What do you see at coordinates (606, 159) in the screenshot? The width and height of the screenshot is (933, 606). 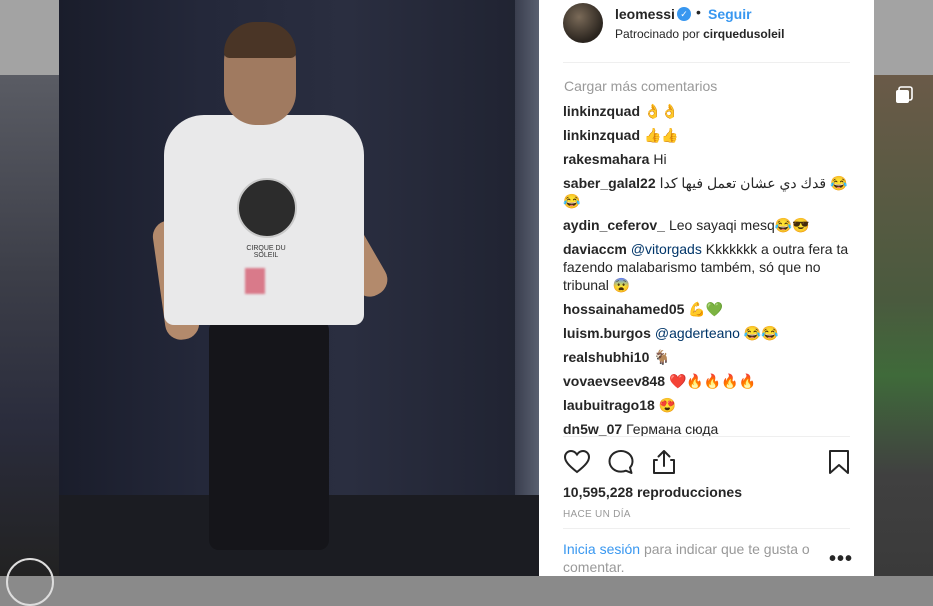 I see `comment-username: rakesmahara` at bounding box center [606, 159].